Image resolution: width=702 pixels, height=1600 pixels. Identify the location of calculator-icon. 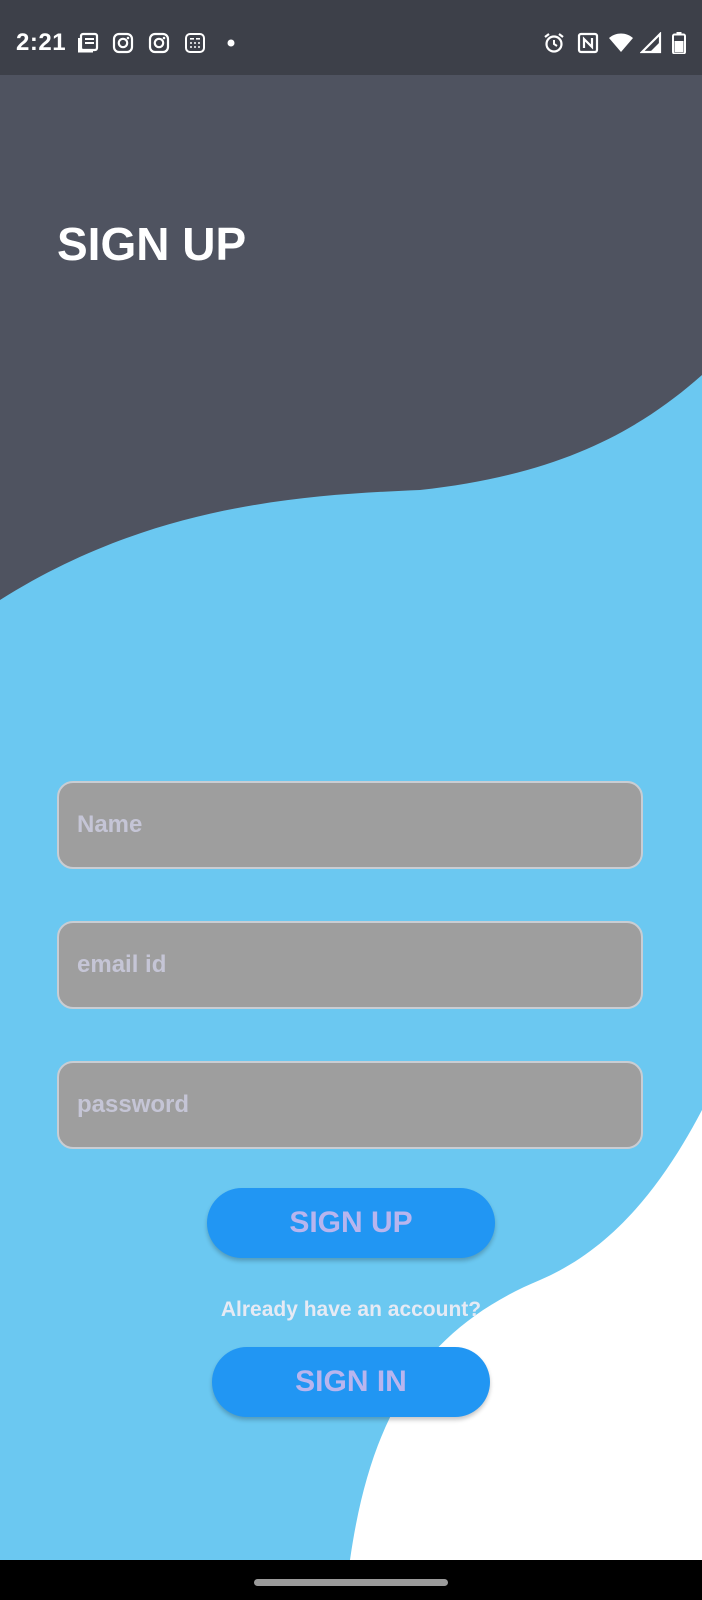
(195, 43).